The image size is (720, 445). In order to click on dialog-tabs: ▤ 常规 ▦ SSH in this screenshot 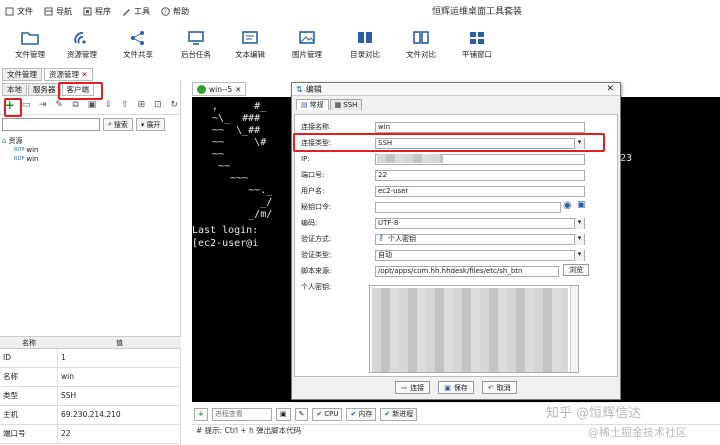, I will do `click(456, 103)`.